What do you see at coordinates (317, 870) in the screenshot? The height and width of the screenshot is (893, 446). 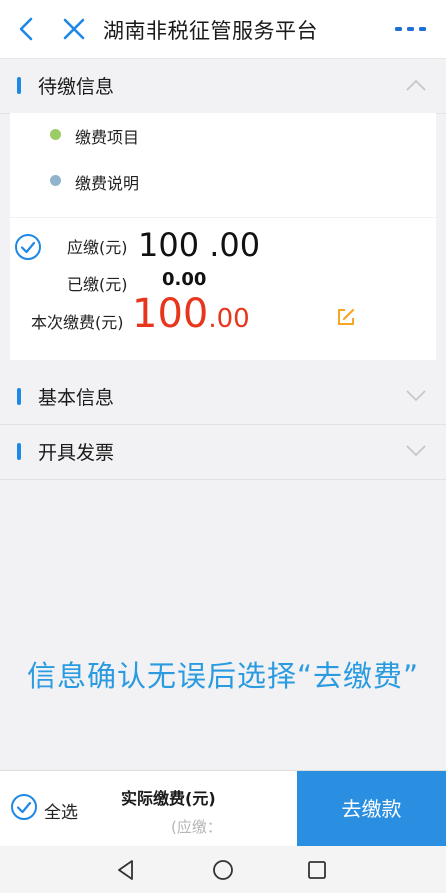 I see `square-recents-icon` at bounding box center [317, 870].